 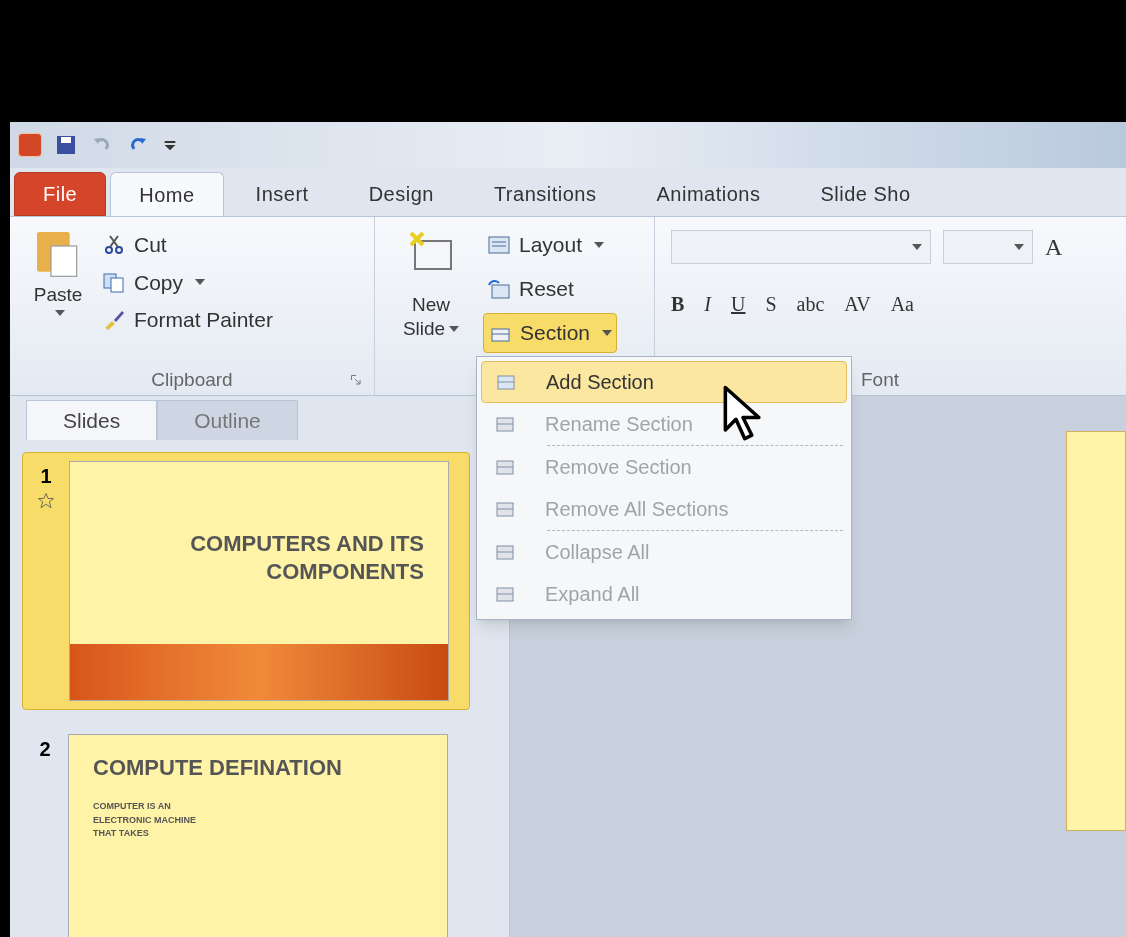 What do you see at coordinates (550, 333) in the screenshot?
I see `section-button: Section` at bounding box center [550, 333].